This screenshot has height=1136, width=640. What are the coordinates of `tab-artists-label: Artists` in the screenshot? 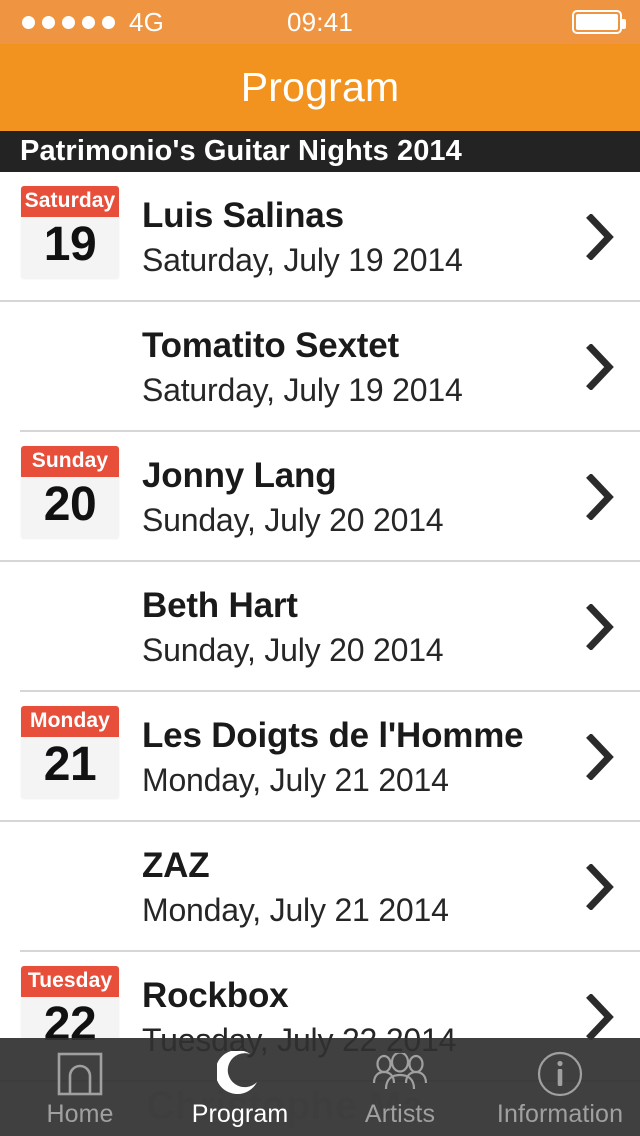 It's located at (400, 1114).